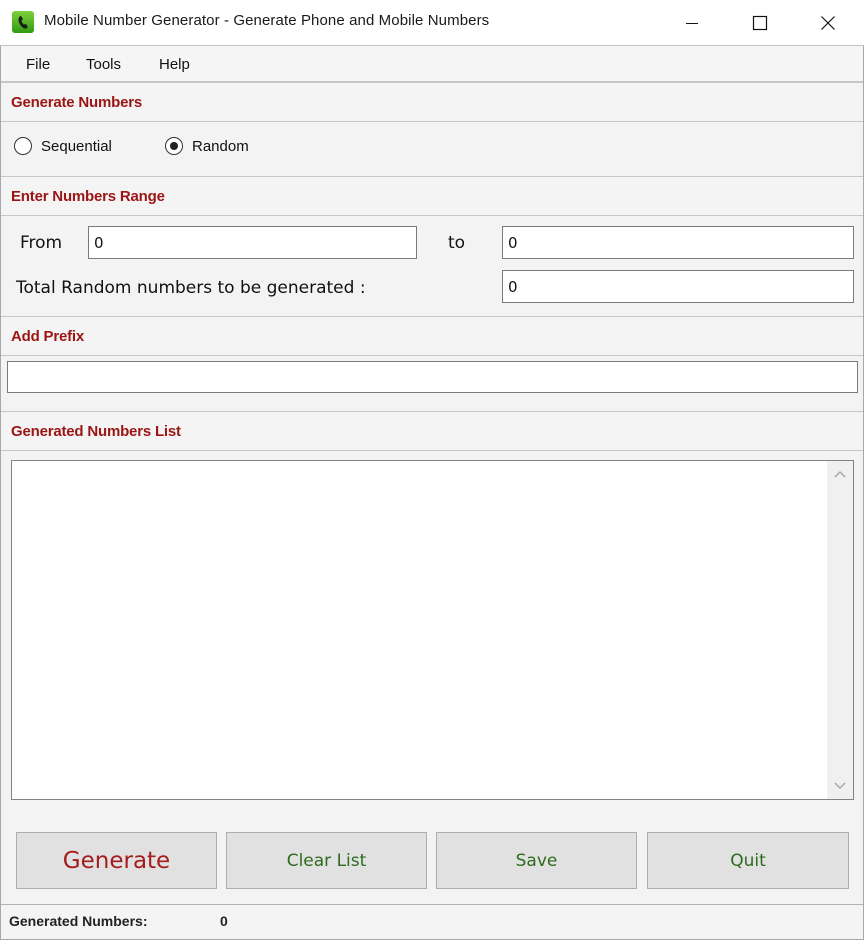 The height and width of the screenshot is (940, 864). Describe the element at coordinates (224, 921) in the screenshot. I see `generated-count-value: 0` at that location.